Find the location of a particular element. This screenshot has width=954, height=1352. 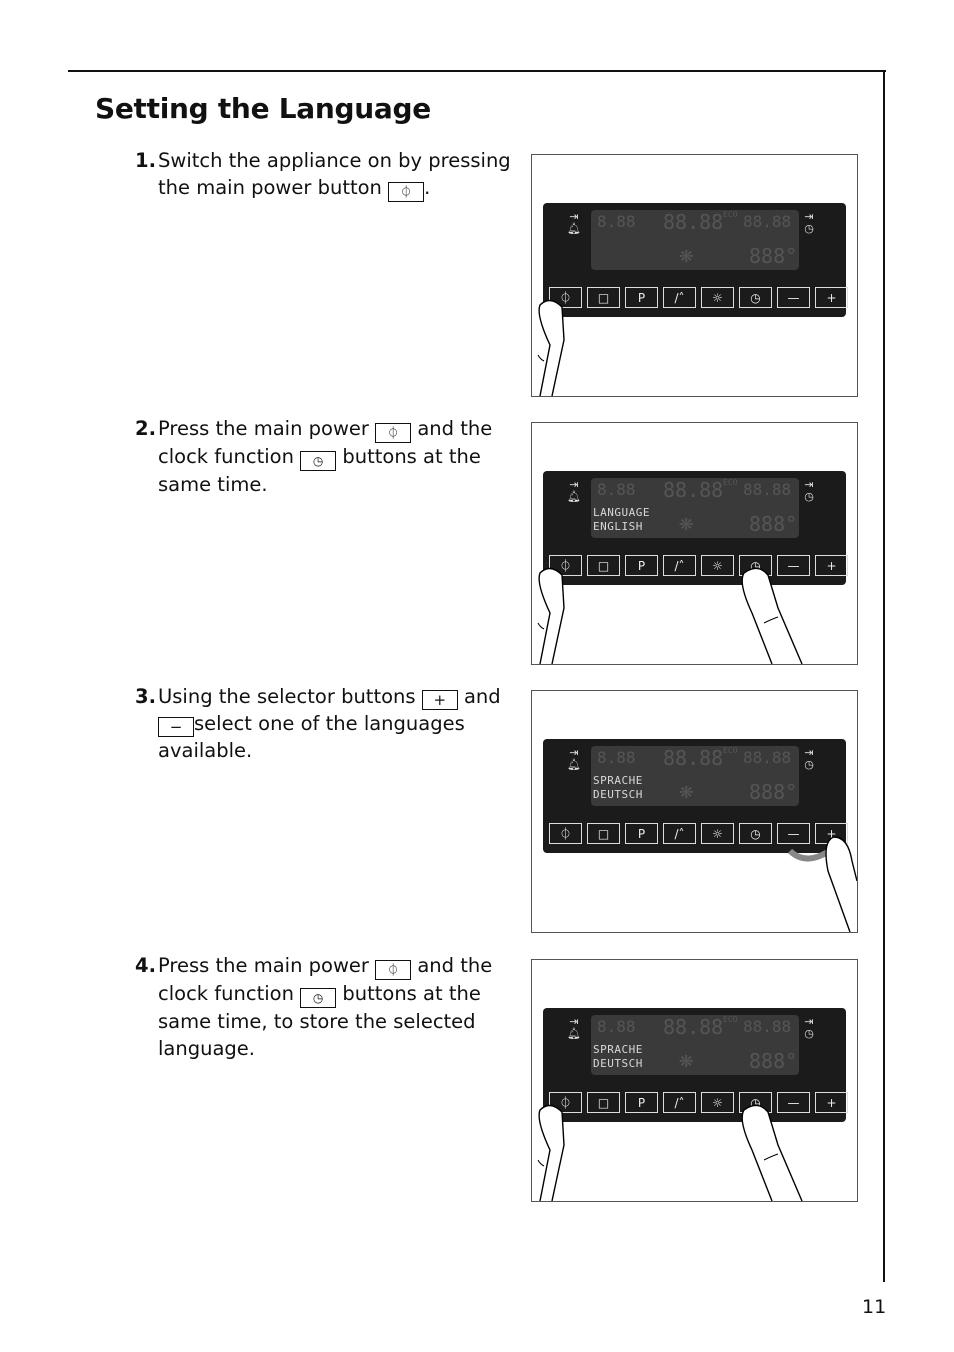

step-text: . is located at coordinates (427, 187).